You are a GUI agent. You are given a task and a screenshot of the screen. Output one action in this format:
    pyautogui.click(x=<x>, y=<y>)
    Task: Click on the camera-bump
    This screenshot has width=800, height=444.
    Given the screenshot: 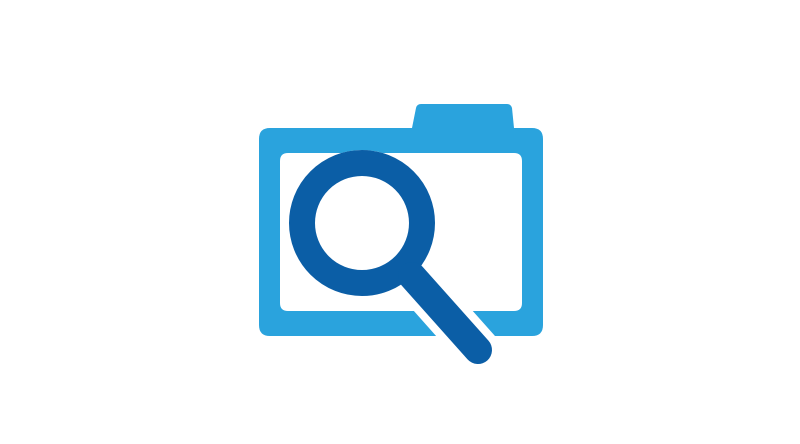 What is the action you would take?
    pyautogui.click(x=463, y=116)
    